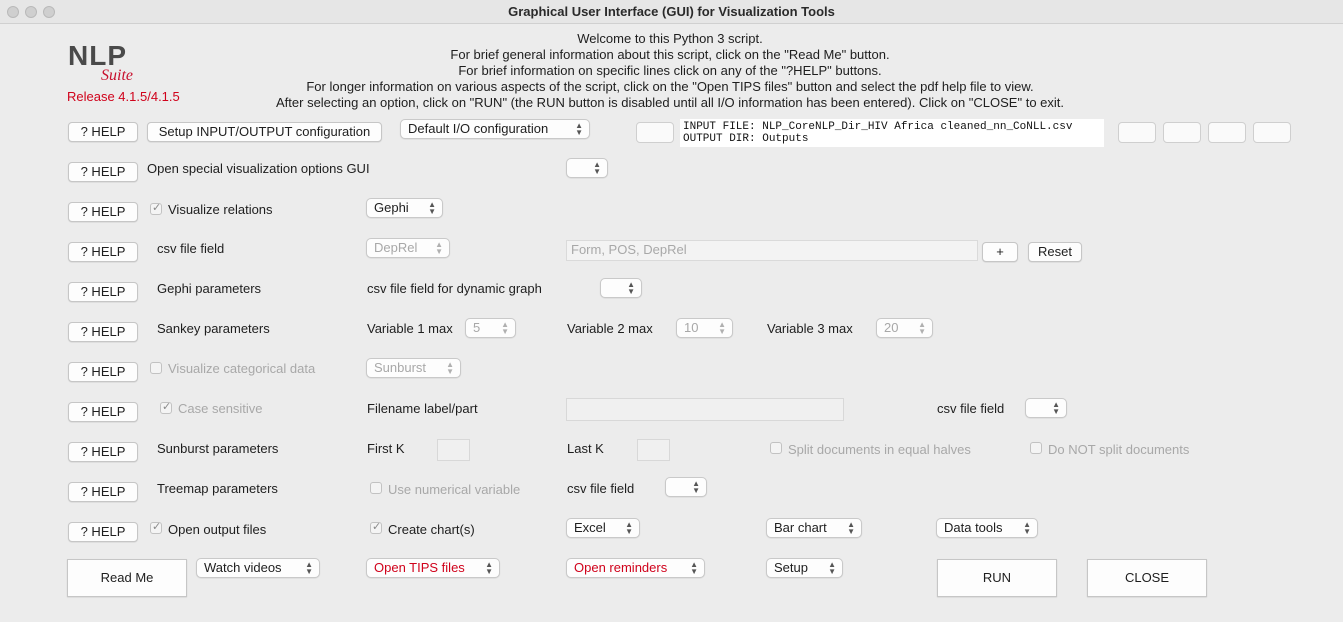 The height and width of the screenshot is (622, 1343). What do you see at coordinates (590, 527) in the screenshot?
I see `chart-package-value: Excel` at bounding box center [590, 527].